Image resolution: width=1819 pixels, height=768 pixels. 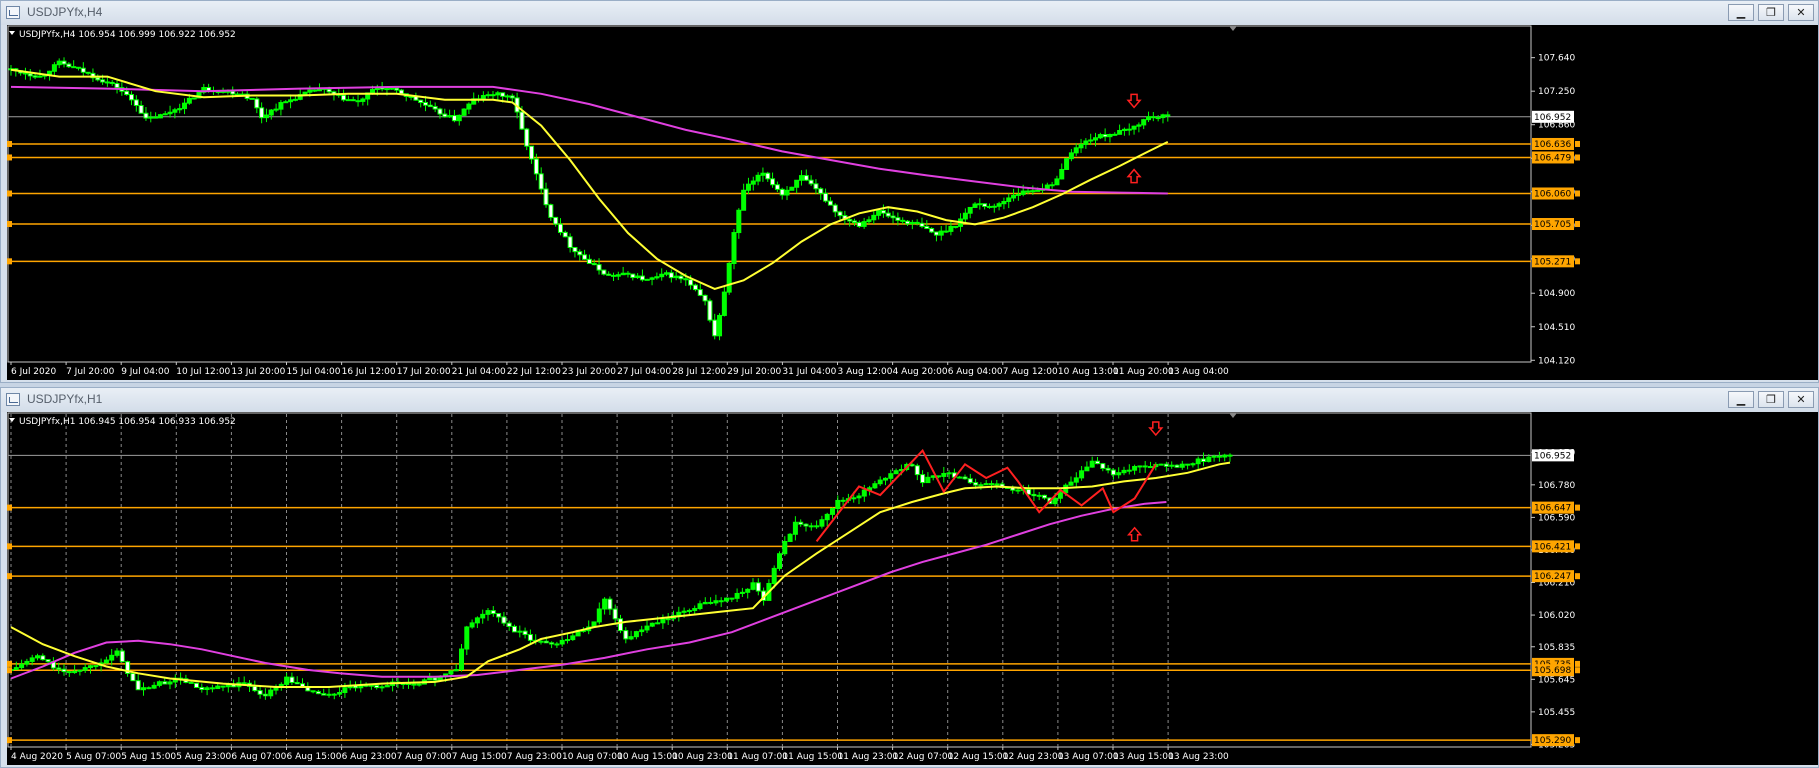 What do you see at coordinates (909, 13) in the screenshot?
I see `titlebar: USDJPYfx,H4 ▁ ❐ ✕` at bounding box center [909, 13].